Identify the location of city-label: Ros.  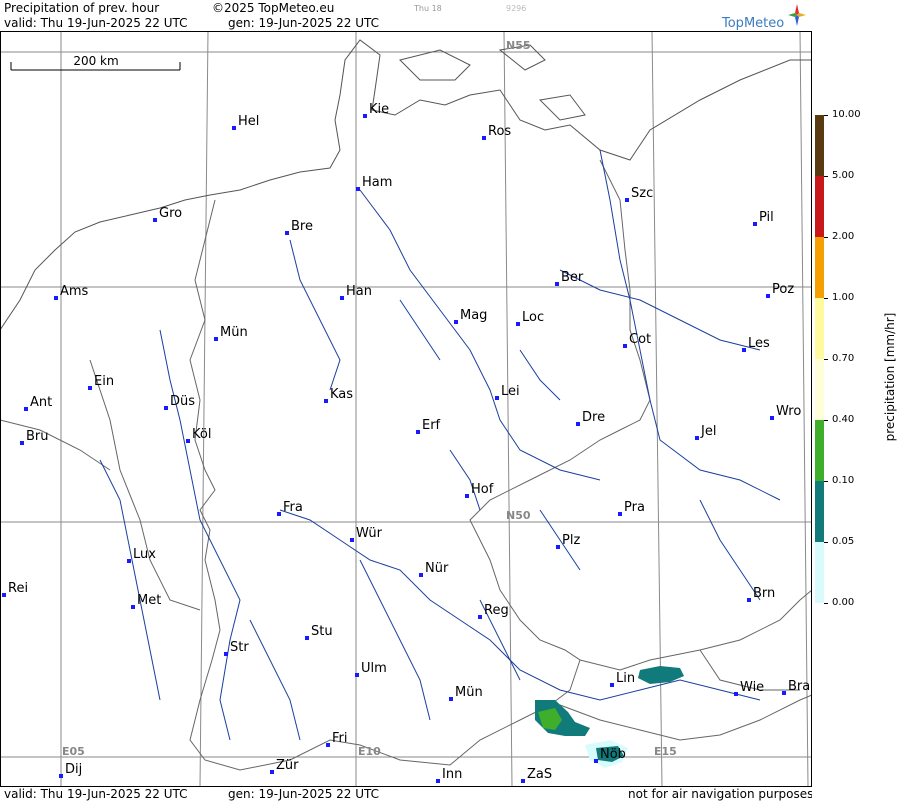
(499, 131).